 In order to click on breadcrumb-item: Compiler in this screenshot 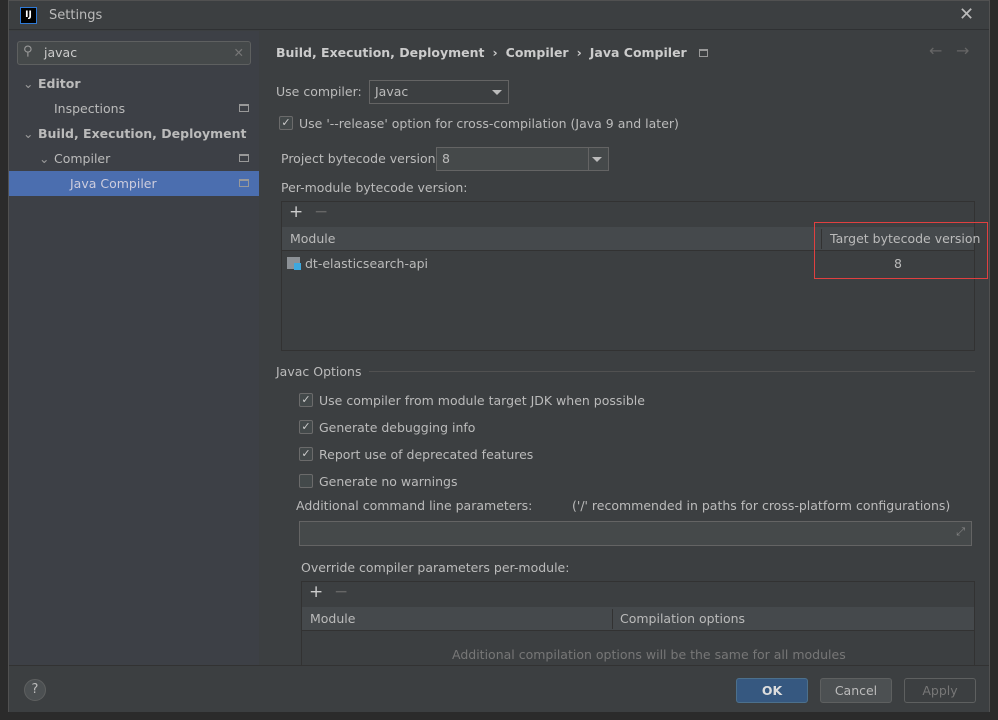, I will do `click(537, 52)`.